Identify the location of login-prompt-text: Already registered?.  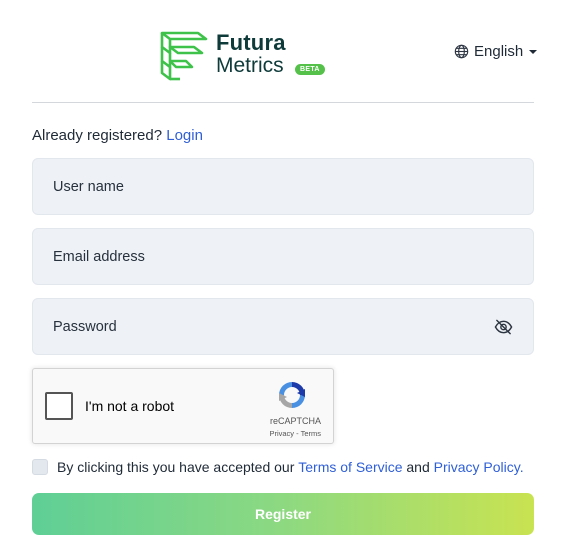
(97, 135).